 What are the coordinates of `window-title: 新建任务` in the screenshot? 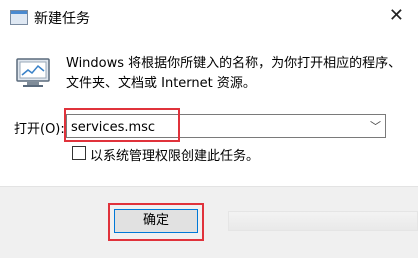 It's located at (62, 19).